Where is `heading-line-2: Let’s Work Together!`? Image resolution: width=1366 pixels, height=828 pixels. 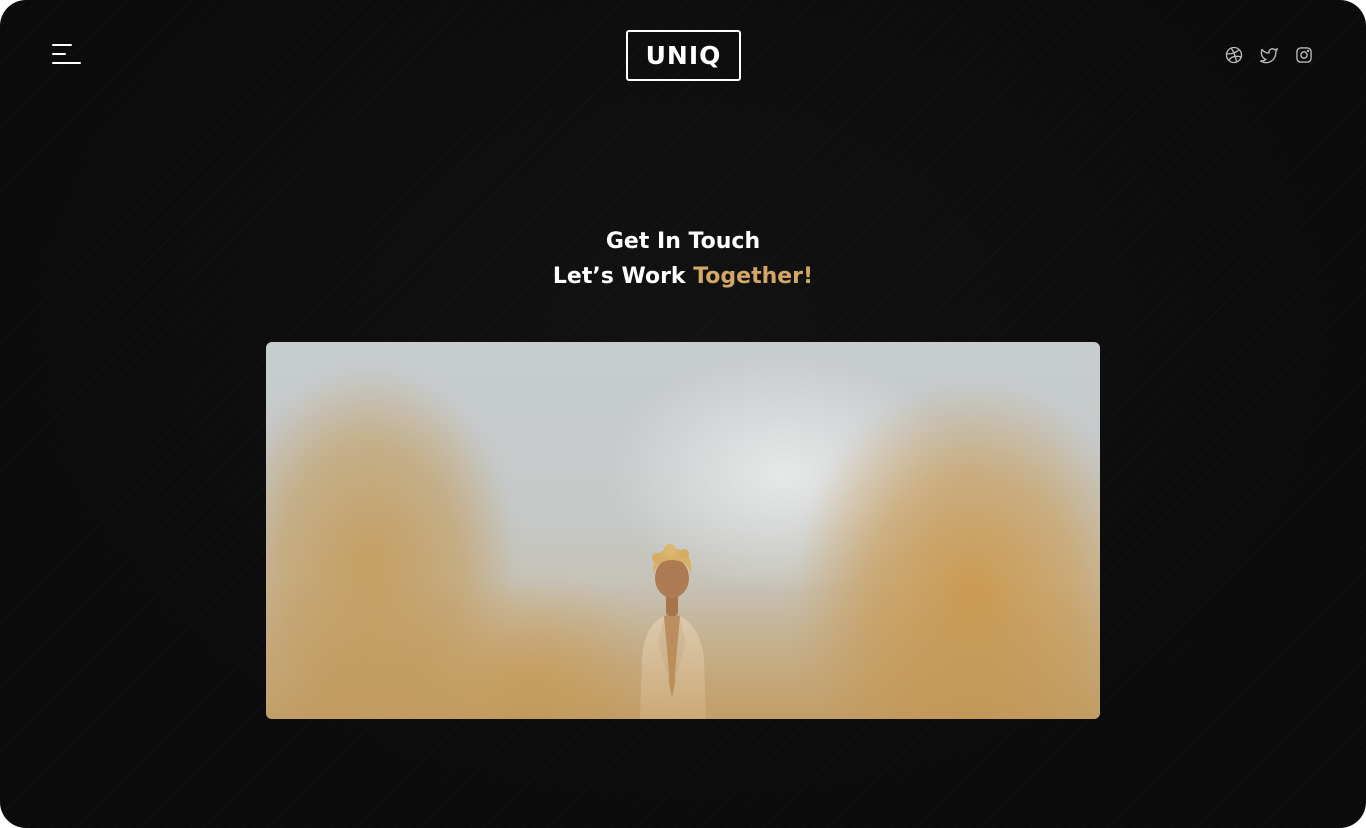
heading-line-2: Let’s Work Together! is located at coordinates (683, 276).